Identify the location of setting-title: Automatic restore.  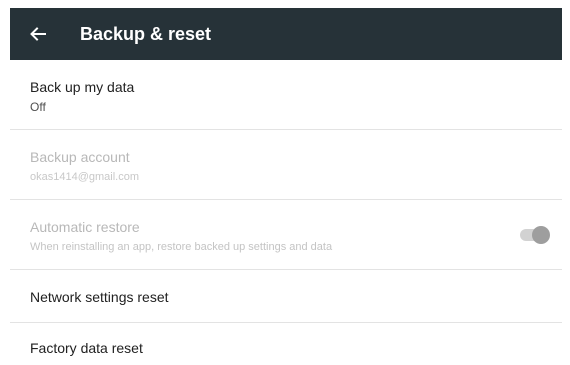
(85, 227).